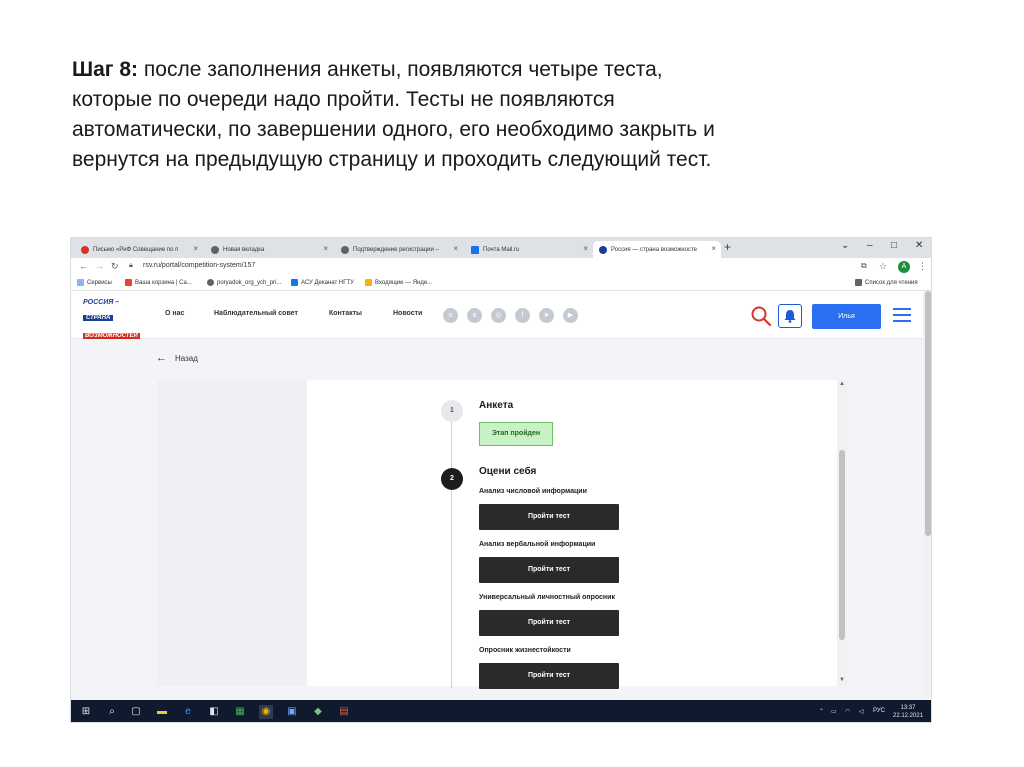 This screenshot has height=767, width=1024. What do you see at coordinates (522, 315) in the screenshot?
I see `facebook-icon: f` at bounding box center [522, 315].